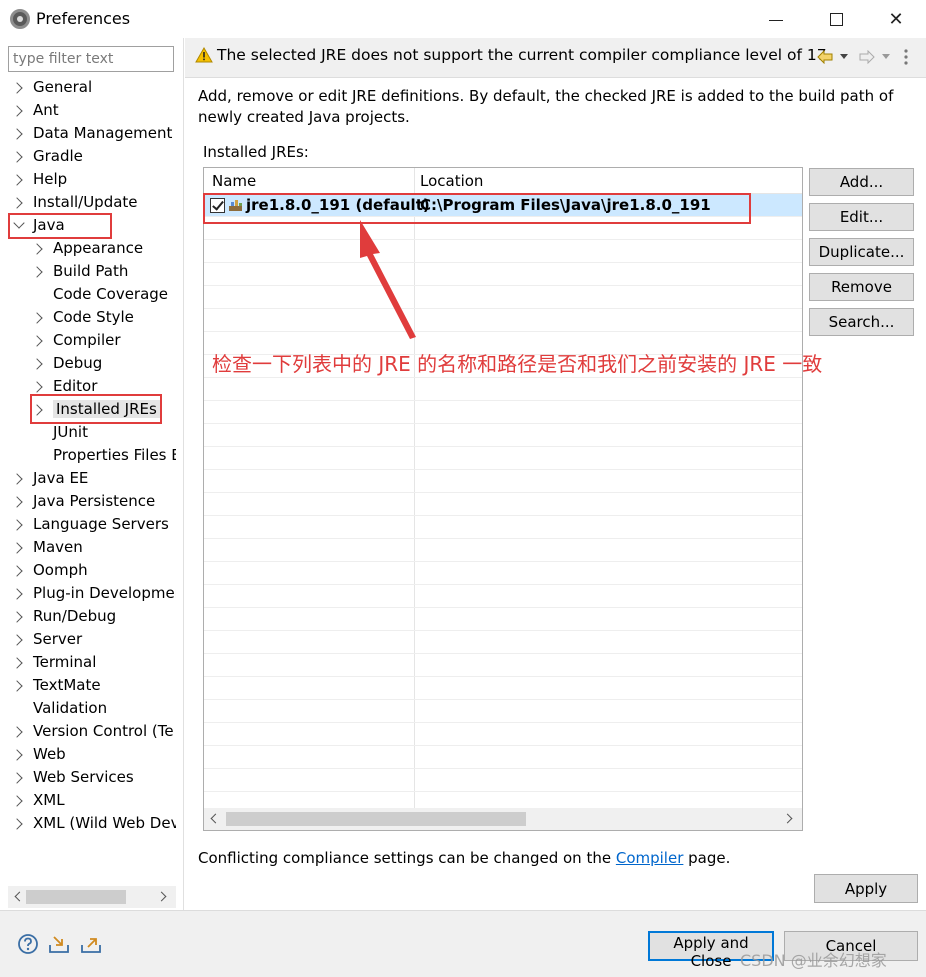 This screenshot has width=926, height=977. I want to click on tree-item-label: Install/Update, so click(85, 202).